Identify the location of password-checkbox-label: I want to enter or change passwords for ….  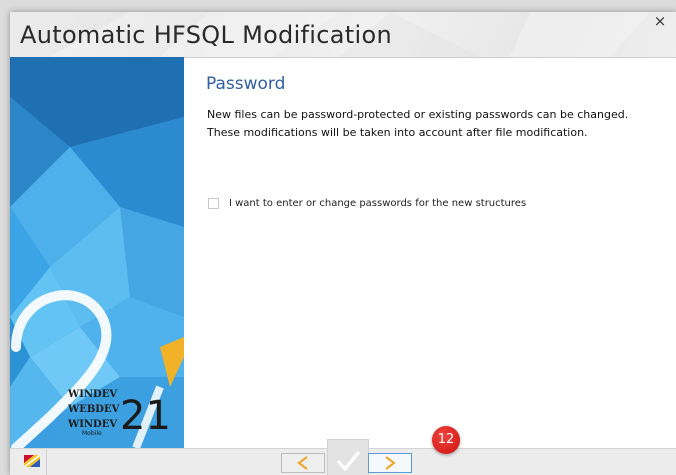
(377, 203).